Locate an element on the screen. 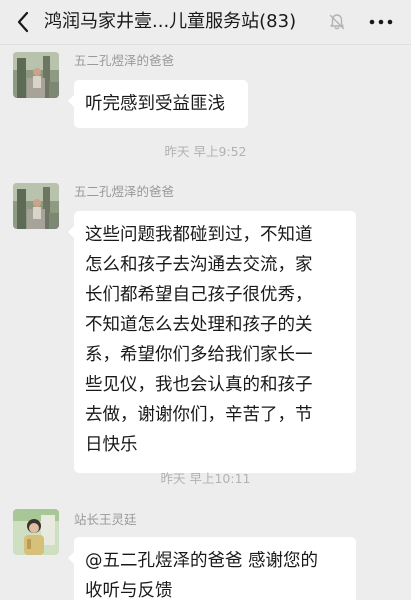 This screenshot has height=600, width=411. message-bubble: @五二孔煜泽的爸爸 感谢您的 收听与反馈 is located at coordinates (212, 568).